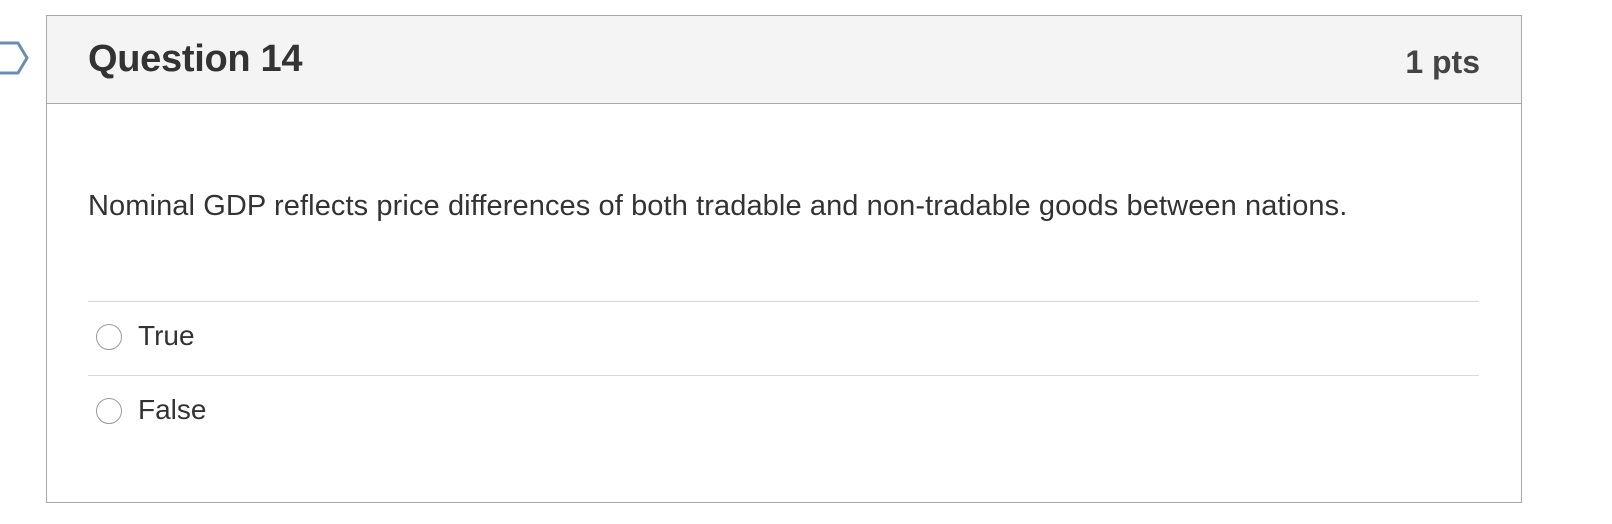 The height and width of the screenshot is (524, 1612). I want to click on flag-question-icon, so click(15, 58).